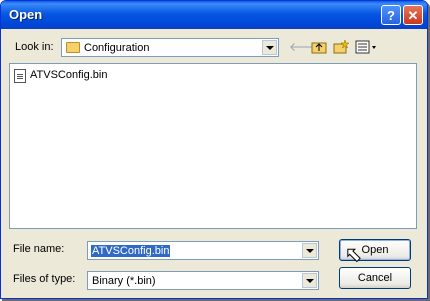  Describe the element at coordinates (73, 47) in the screenshot. I see `folder-icon` at that location.